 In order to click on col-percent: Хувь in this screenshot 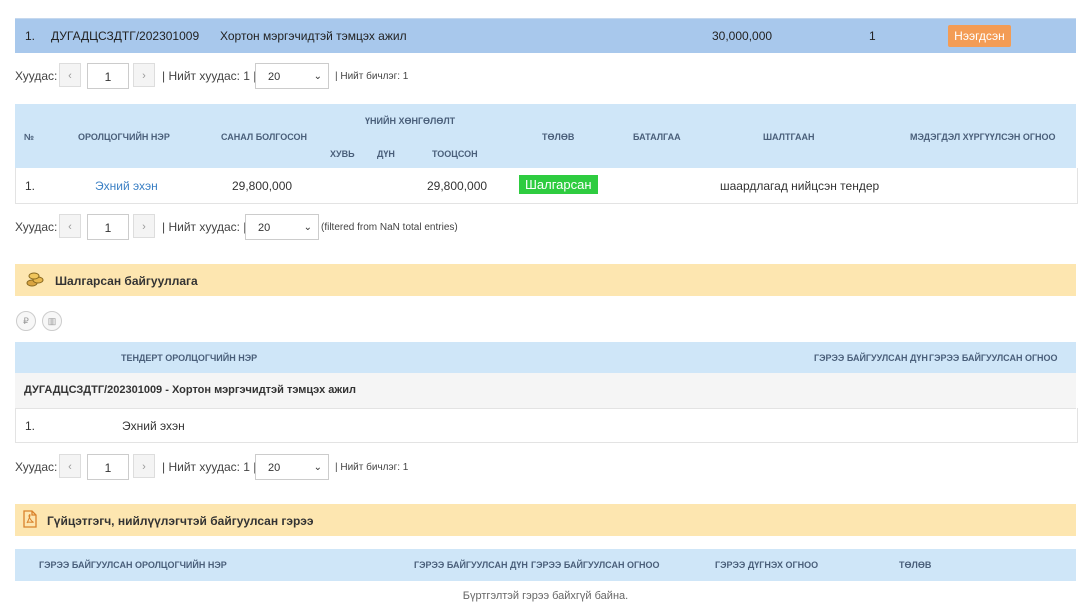, I will do `click(342, 154)`.